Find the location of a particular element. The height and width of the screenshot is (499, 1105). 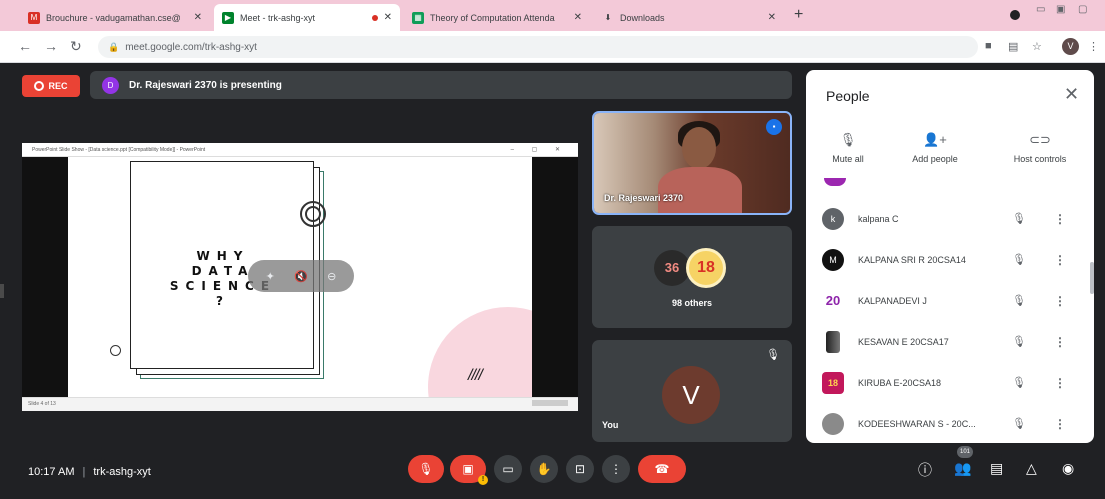

more-vert-icon: ⋮ is located at coordinates (616, 469).